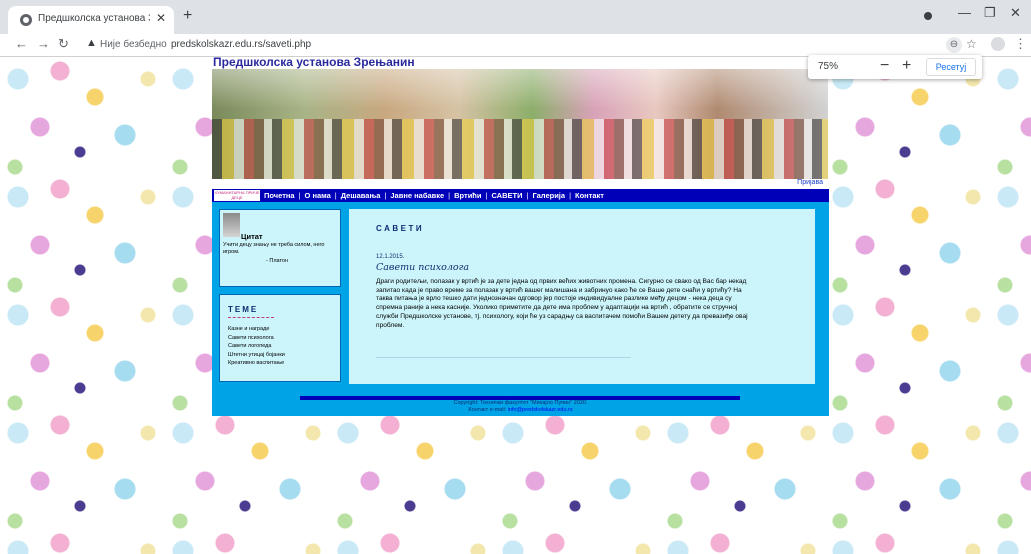 The height and width of the screenshot is (554, 1031). I want to click on nav-item-kontakt: Контакт, so click(589, 195).